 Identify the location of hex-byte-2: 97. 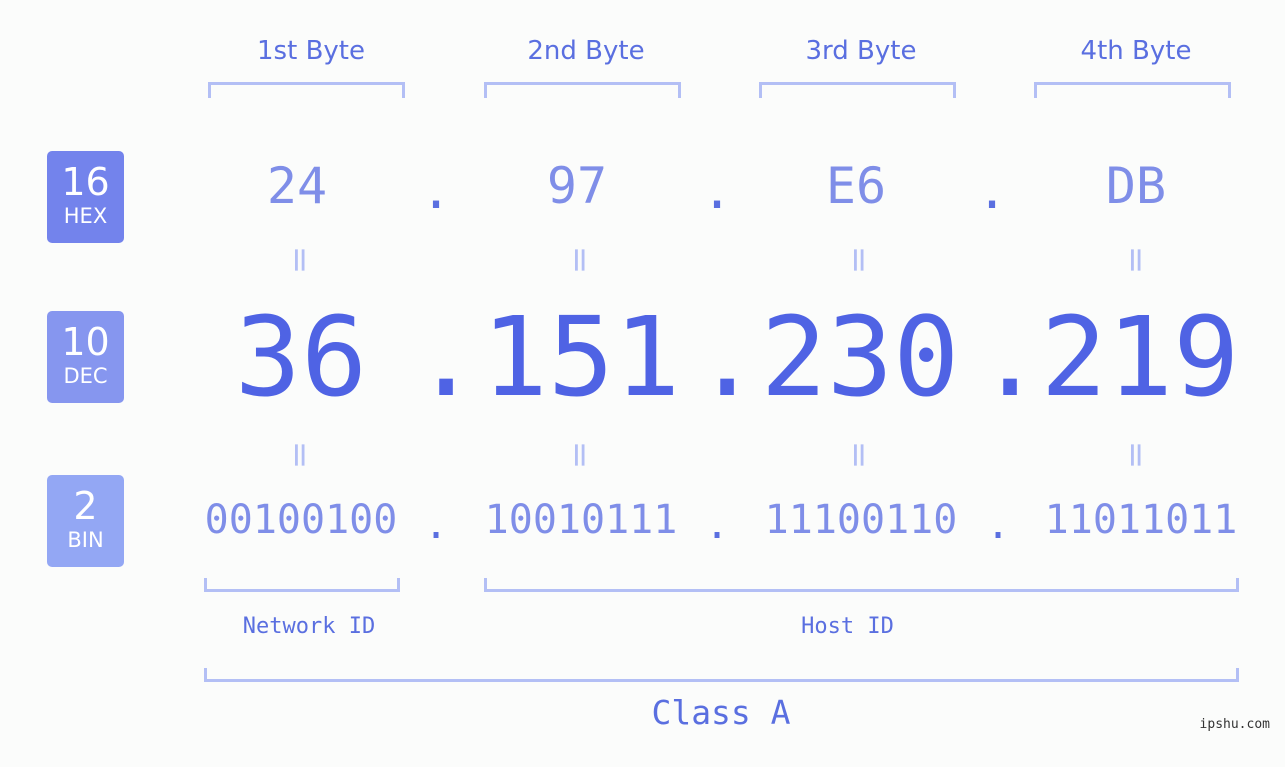
(577, 186).